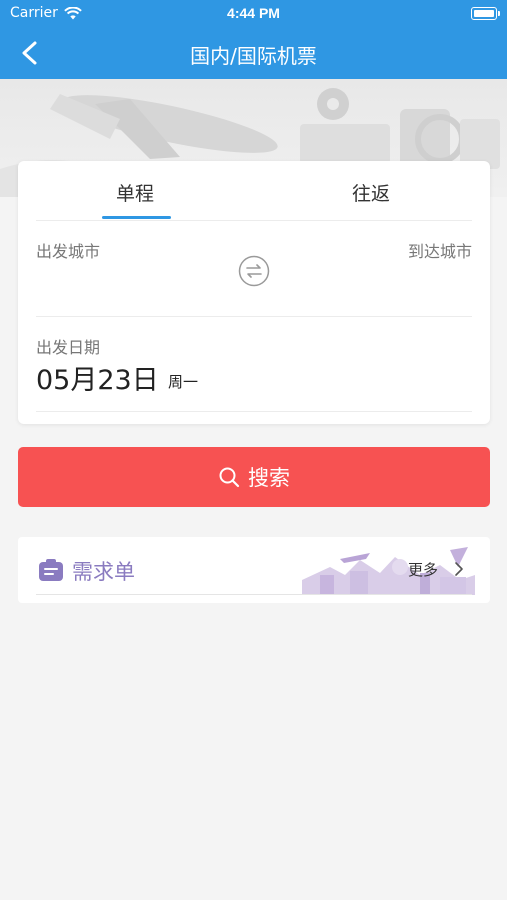  I want to click on search-button: 搜索, so click(254, 477).